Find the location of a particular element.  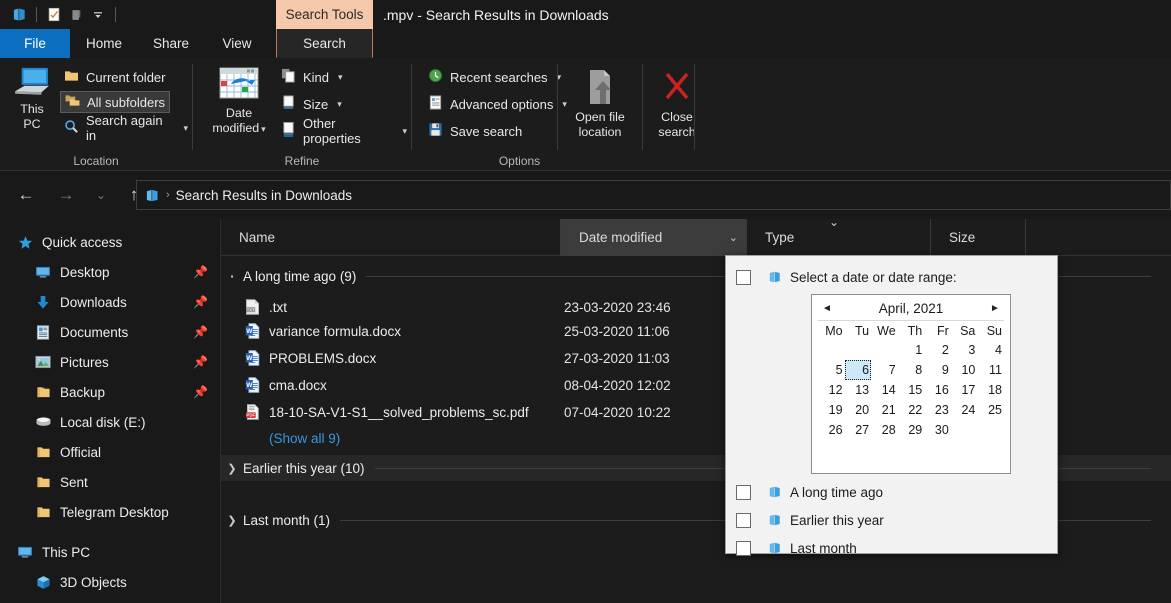

sidebar-item-backup: Backup 📌 is located at coordinates (110, 392).